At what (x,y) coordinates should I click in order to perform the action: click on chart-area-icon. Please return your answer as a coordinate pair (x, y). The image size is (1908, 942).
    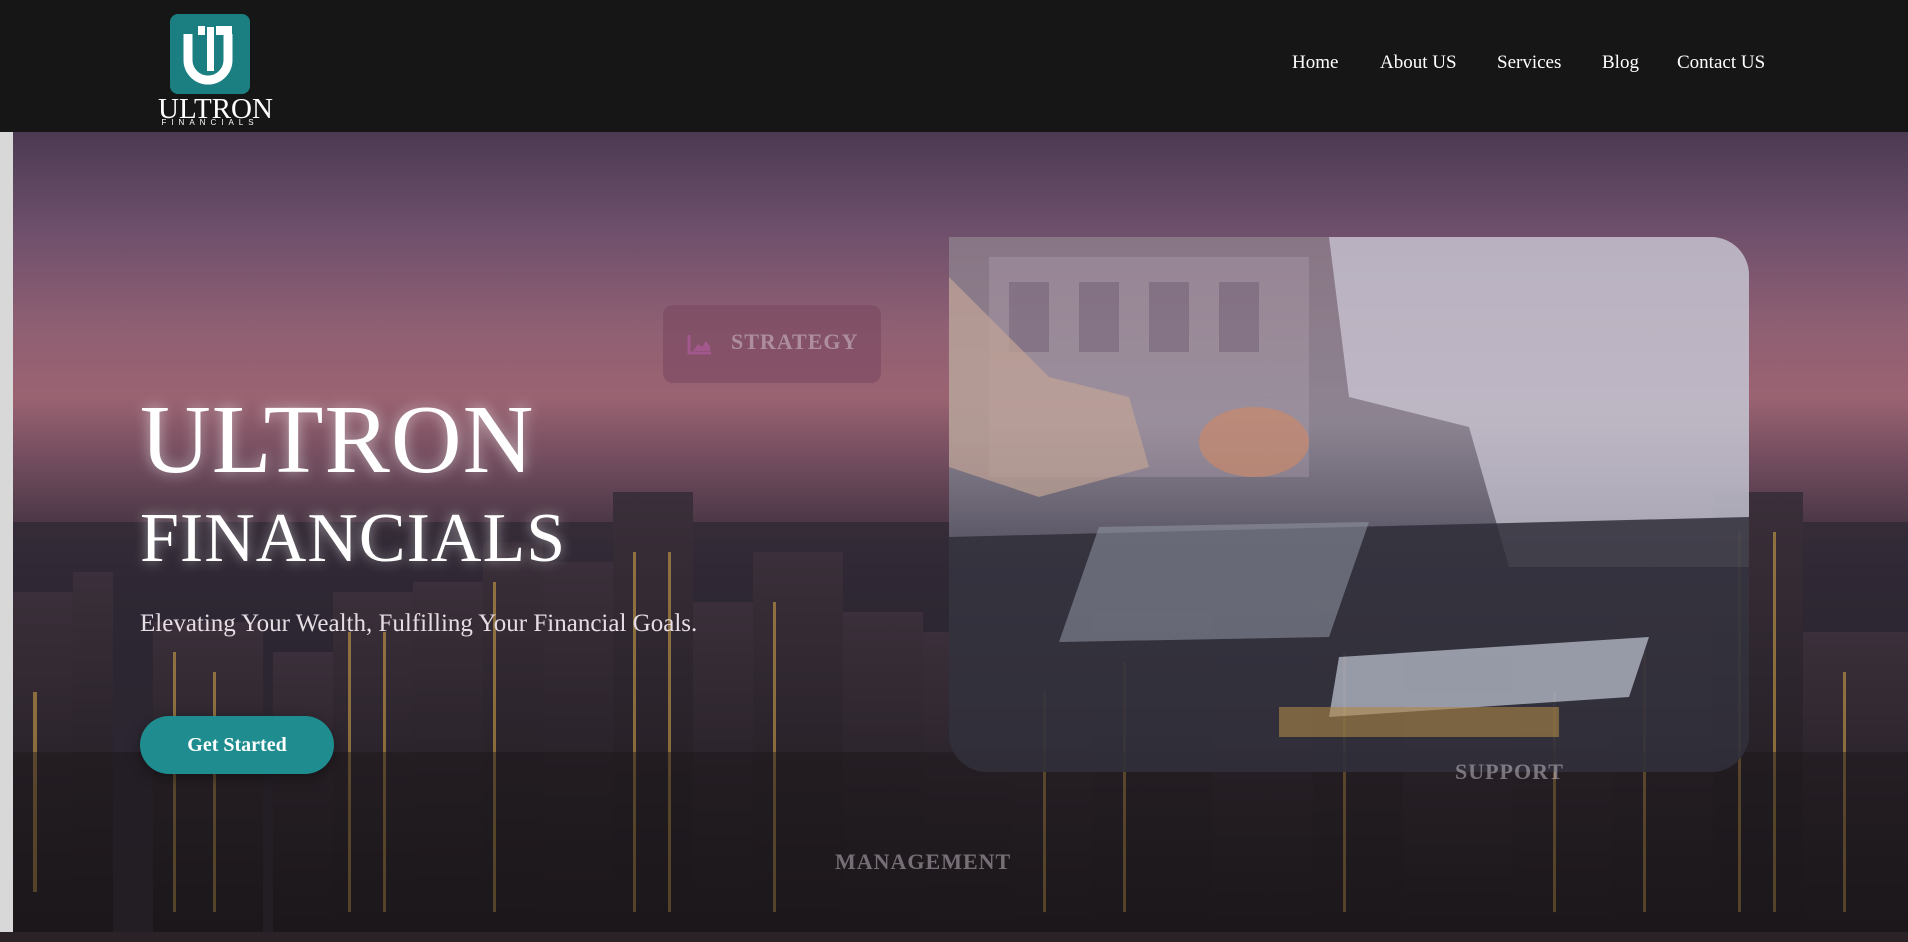
    Looking at the image, I should click on (699, 345).